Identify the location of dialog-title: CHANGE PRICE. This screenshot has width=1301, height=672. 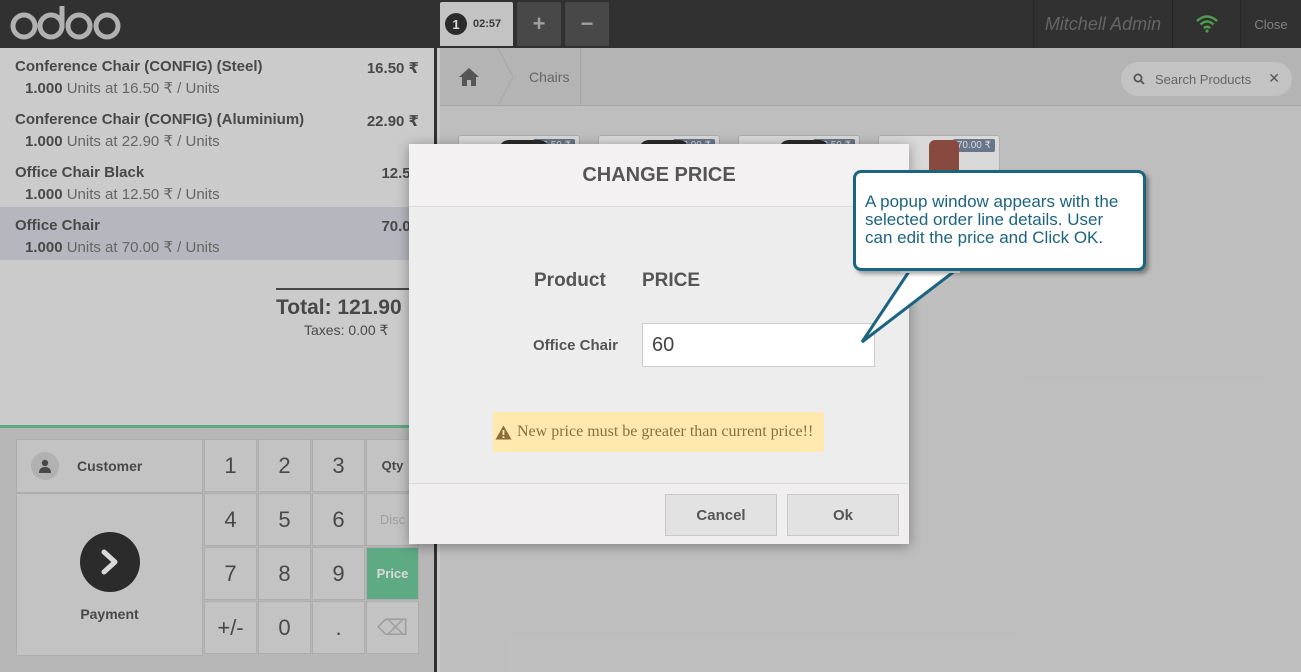
(659, 175).